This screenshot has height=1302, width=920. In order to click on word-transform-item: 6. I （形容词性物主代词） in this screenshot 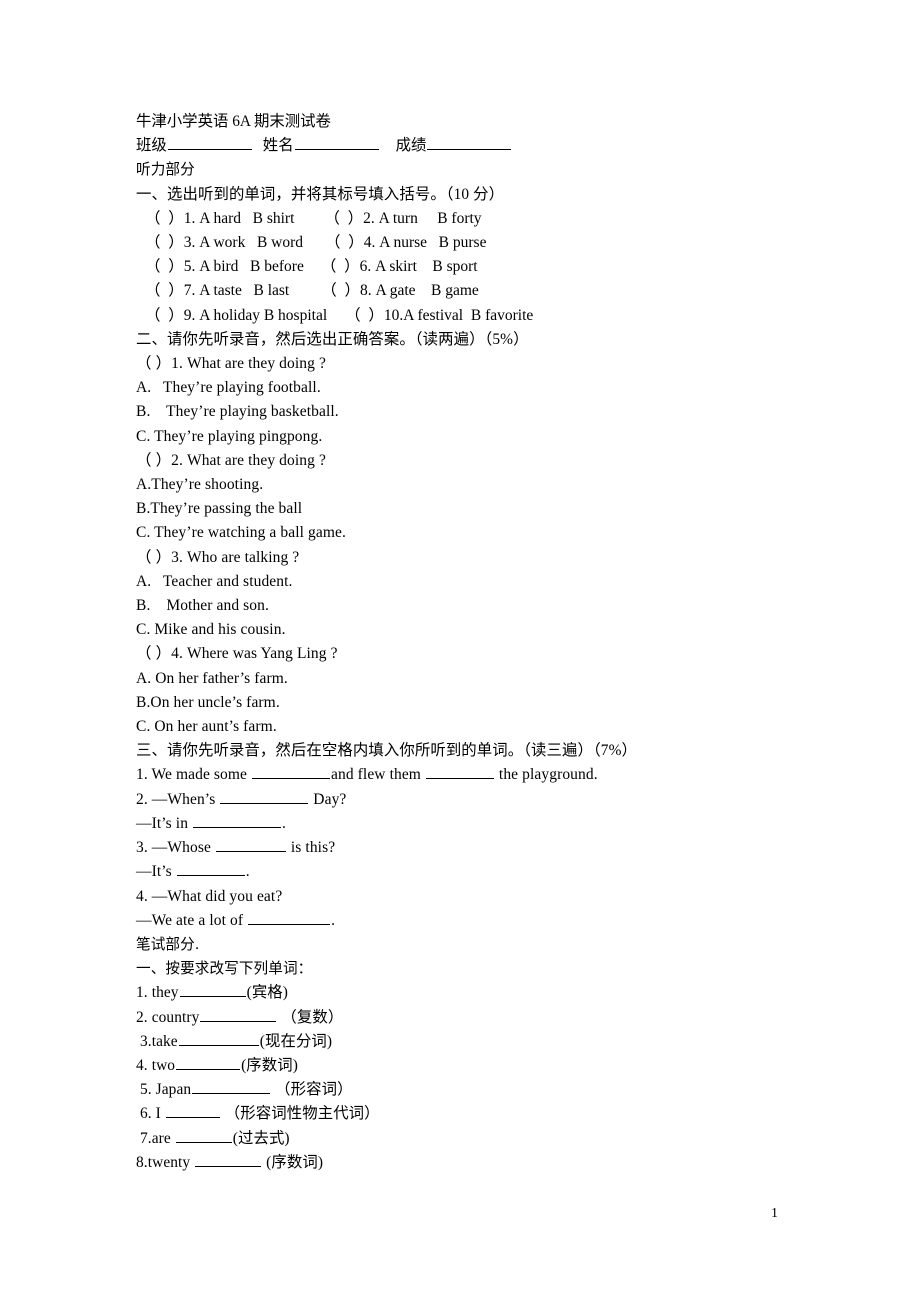, I will do `click(486, 1114)`.